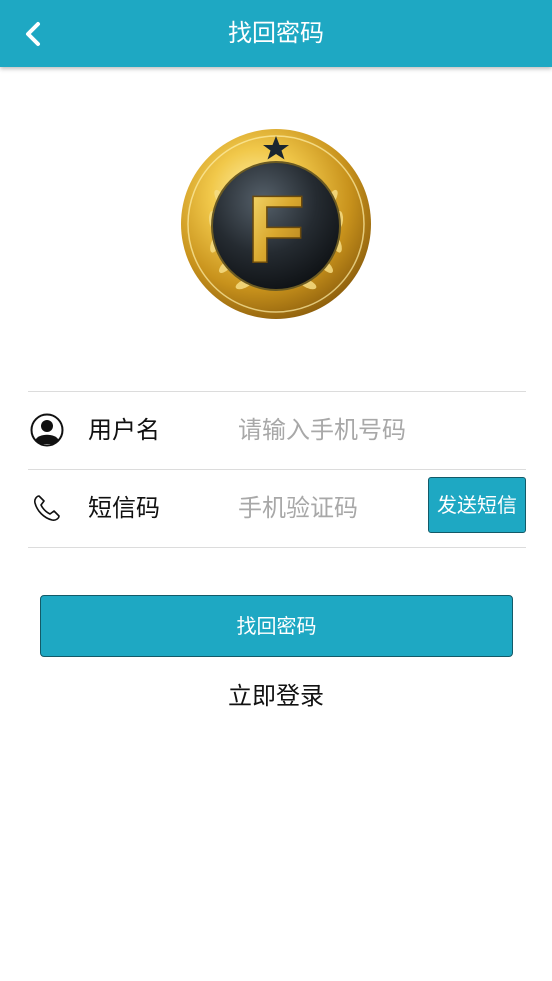  I want to click on sms-code-row: 短信码 发送短信, so click(277, 508).